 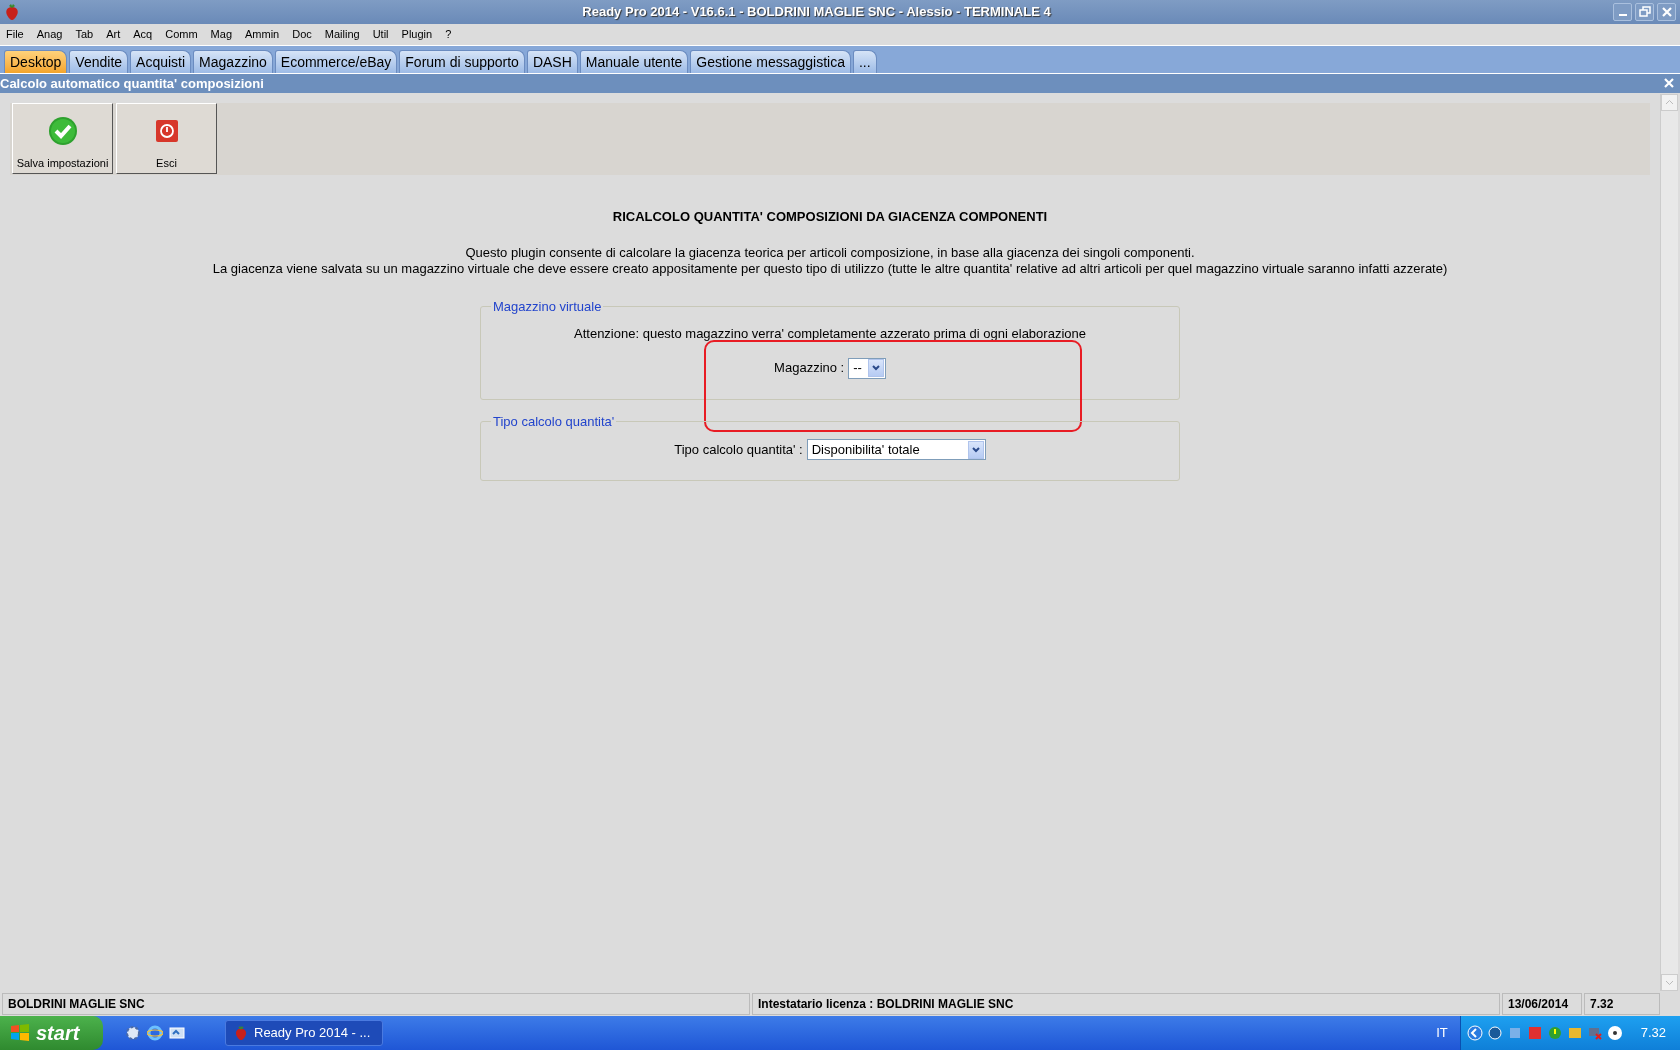 What do you see at coordinates (302, 34) in the screenshot?
I see `menu-item: Doc` at bounding box center [302, 34].